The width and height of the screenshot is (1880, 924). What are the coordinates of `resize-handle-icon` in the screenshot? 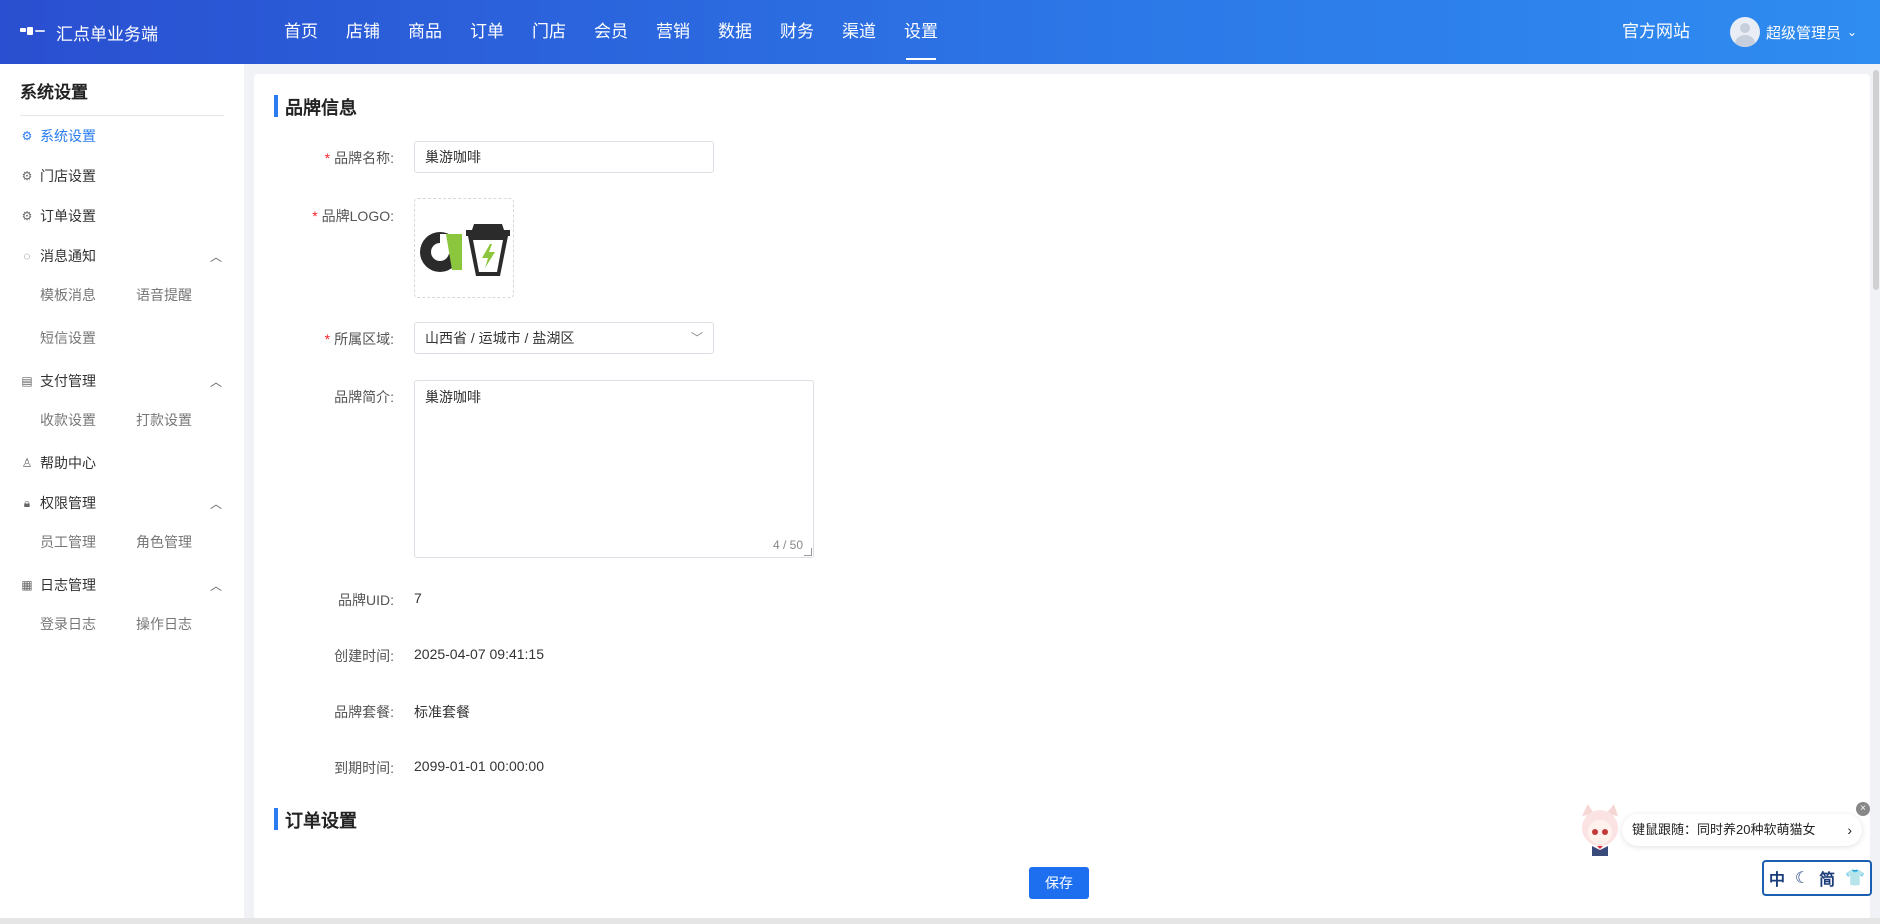 It's located at (808, 552).